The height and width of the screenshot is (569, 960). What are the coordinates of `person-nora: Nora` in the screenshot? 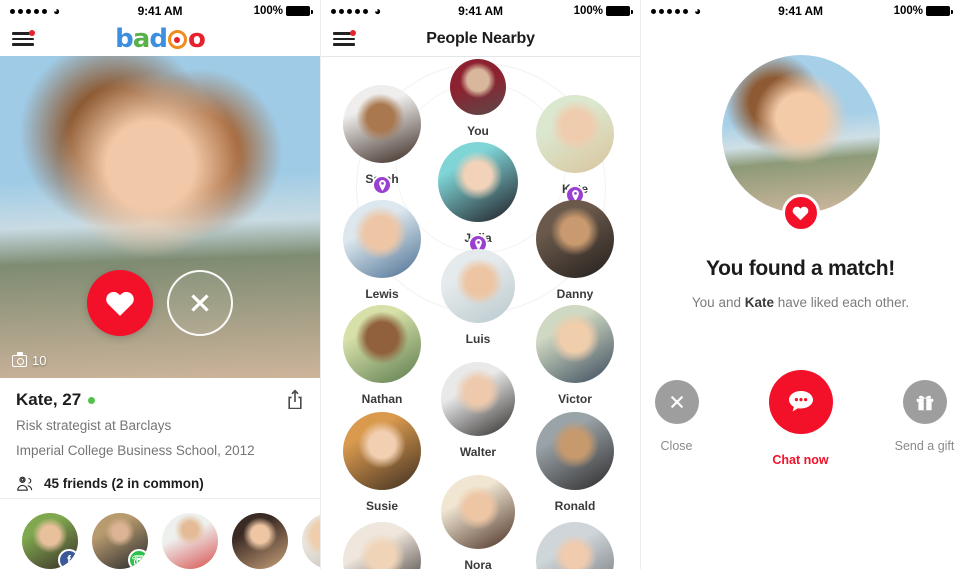 It's located at (478, 522).